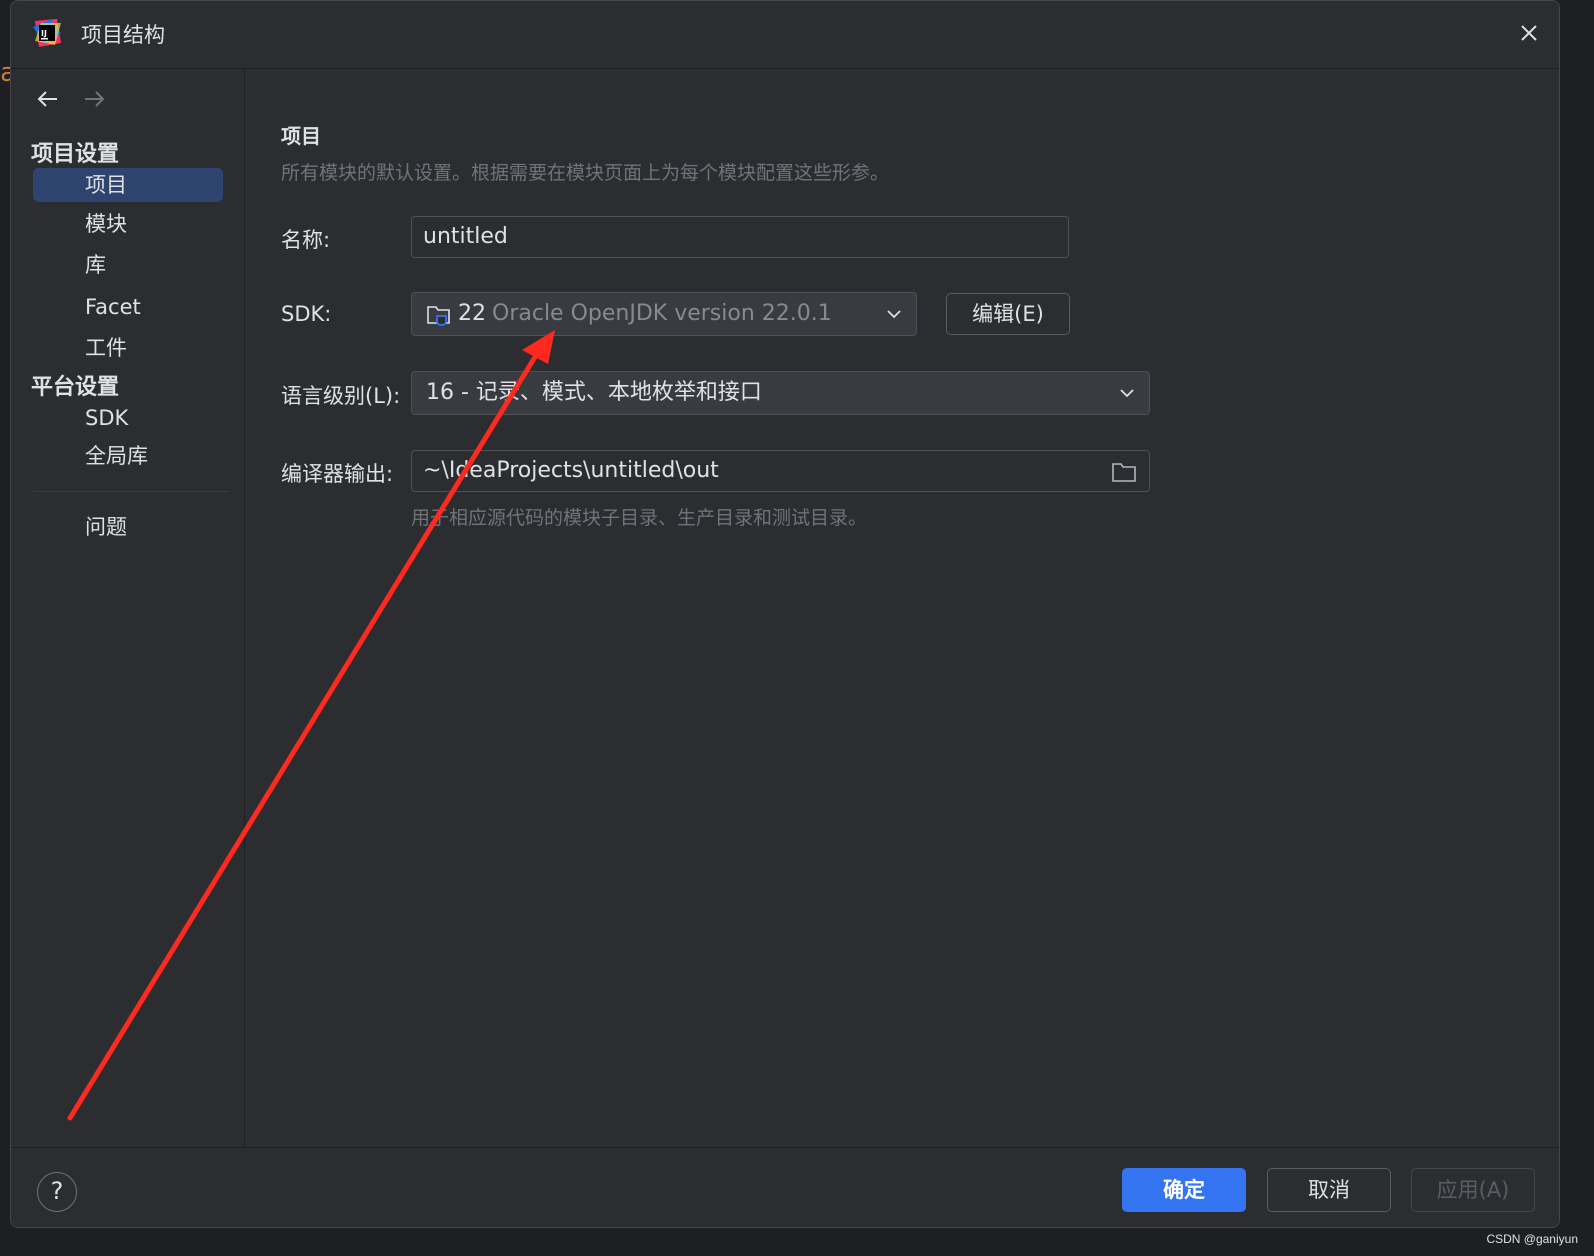 This screenshot has width=1594, height=1256. I want to click on title-bar: IJ 项目结构, so click(785, 35).